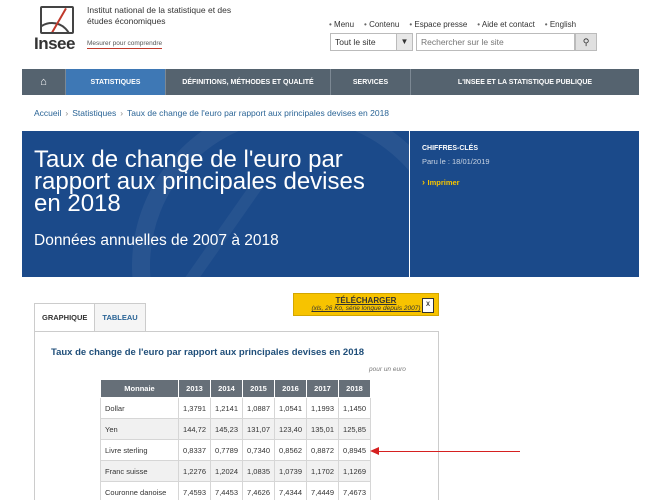 This screenshot has width=661, height=500. I want to click on page-subtitle: Données annuelles de 2007 à 2018, so click(156, 240).